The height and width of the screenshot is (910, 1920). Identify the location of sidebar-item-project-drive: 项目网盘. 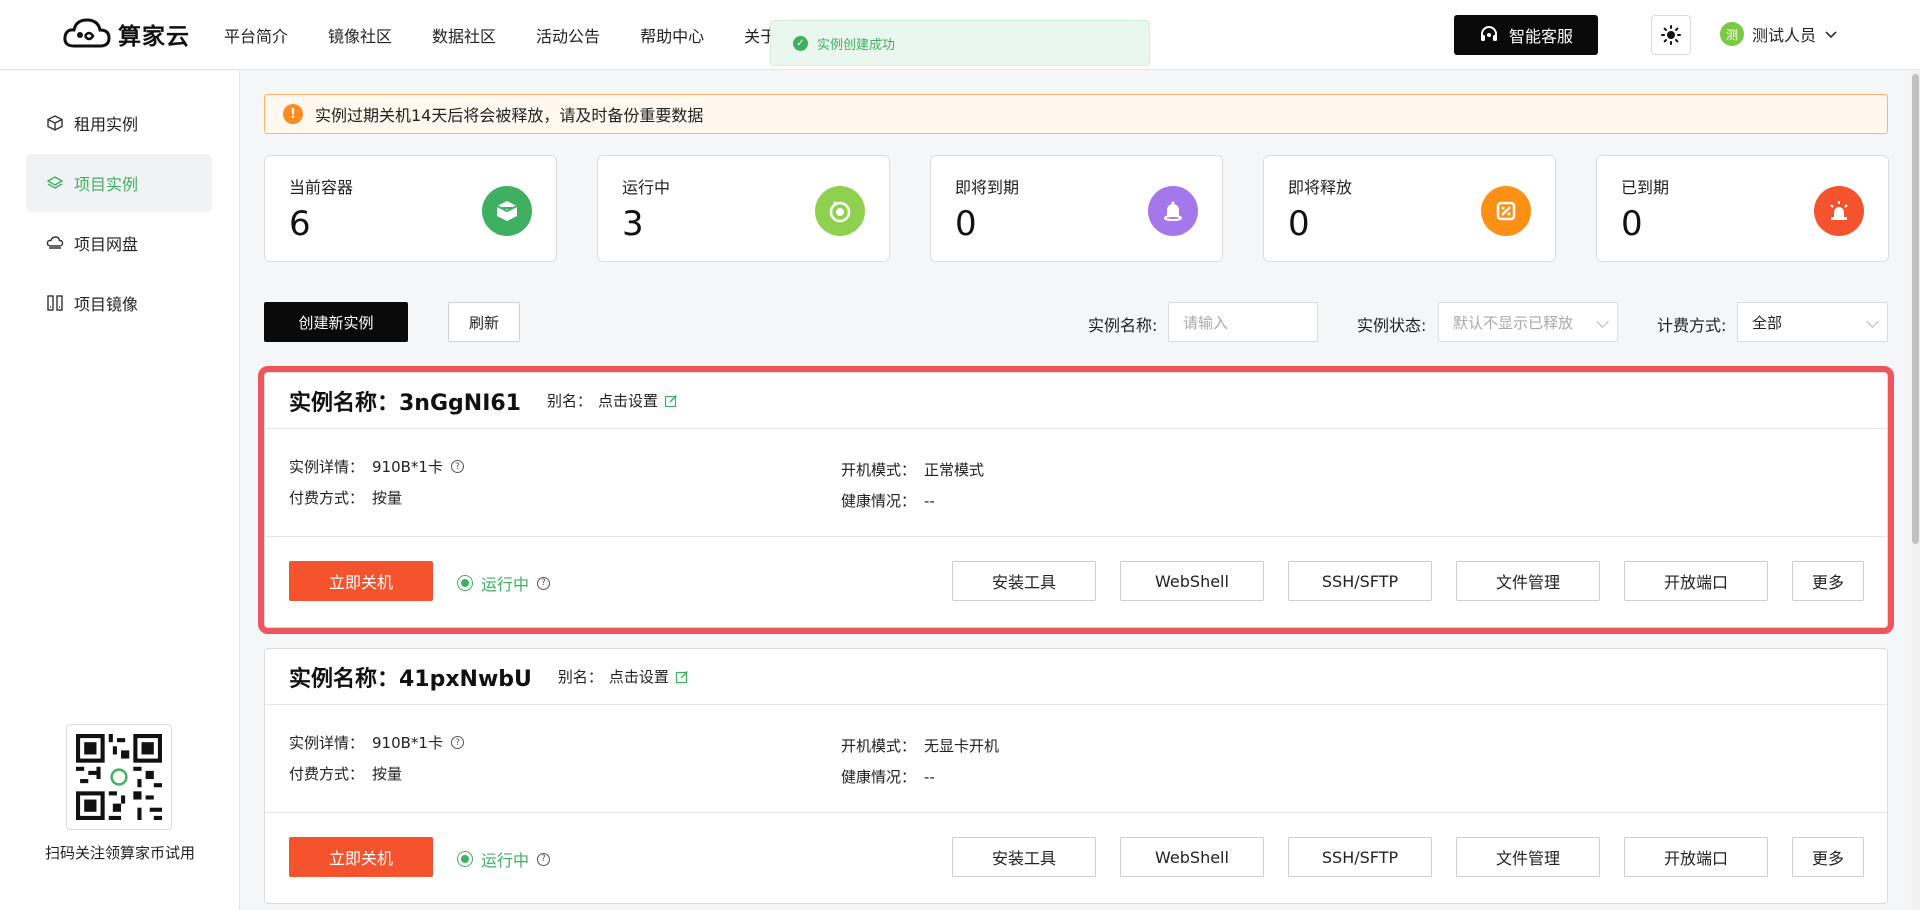
(119, 243).